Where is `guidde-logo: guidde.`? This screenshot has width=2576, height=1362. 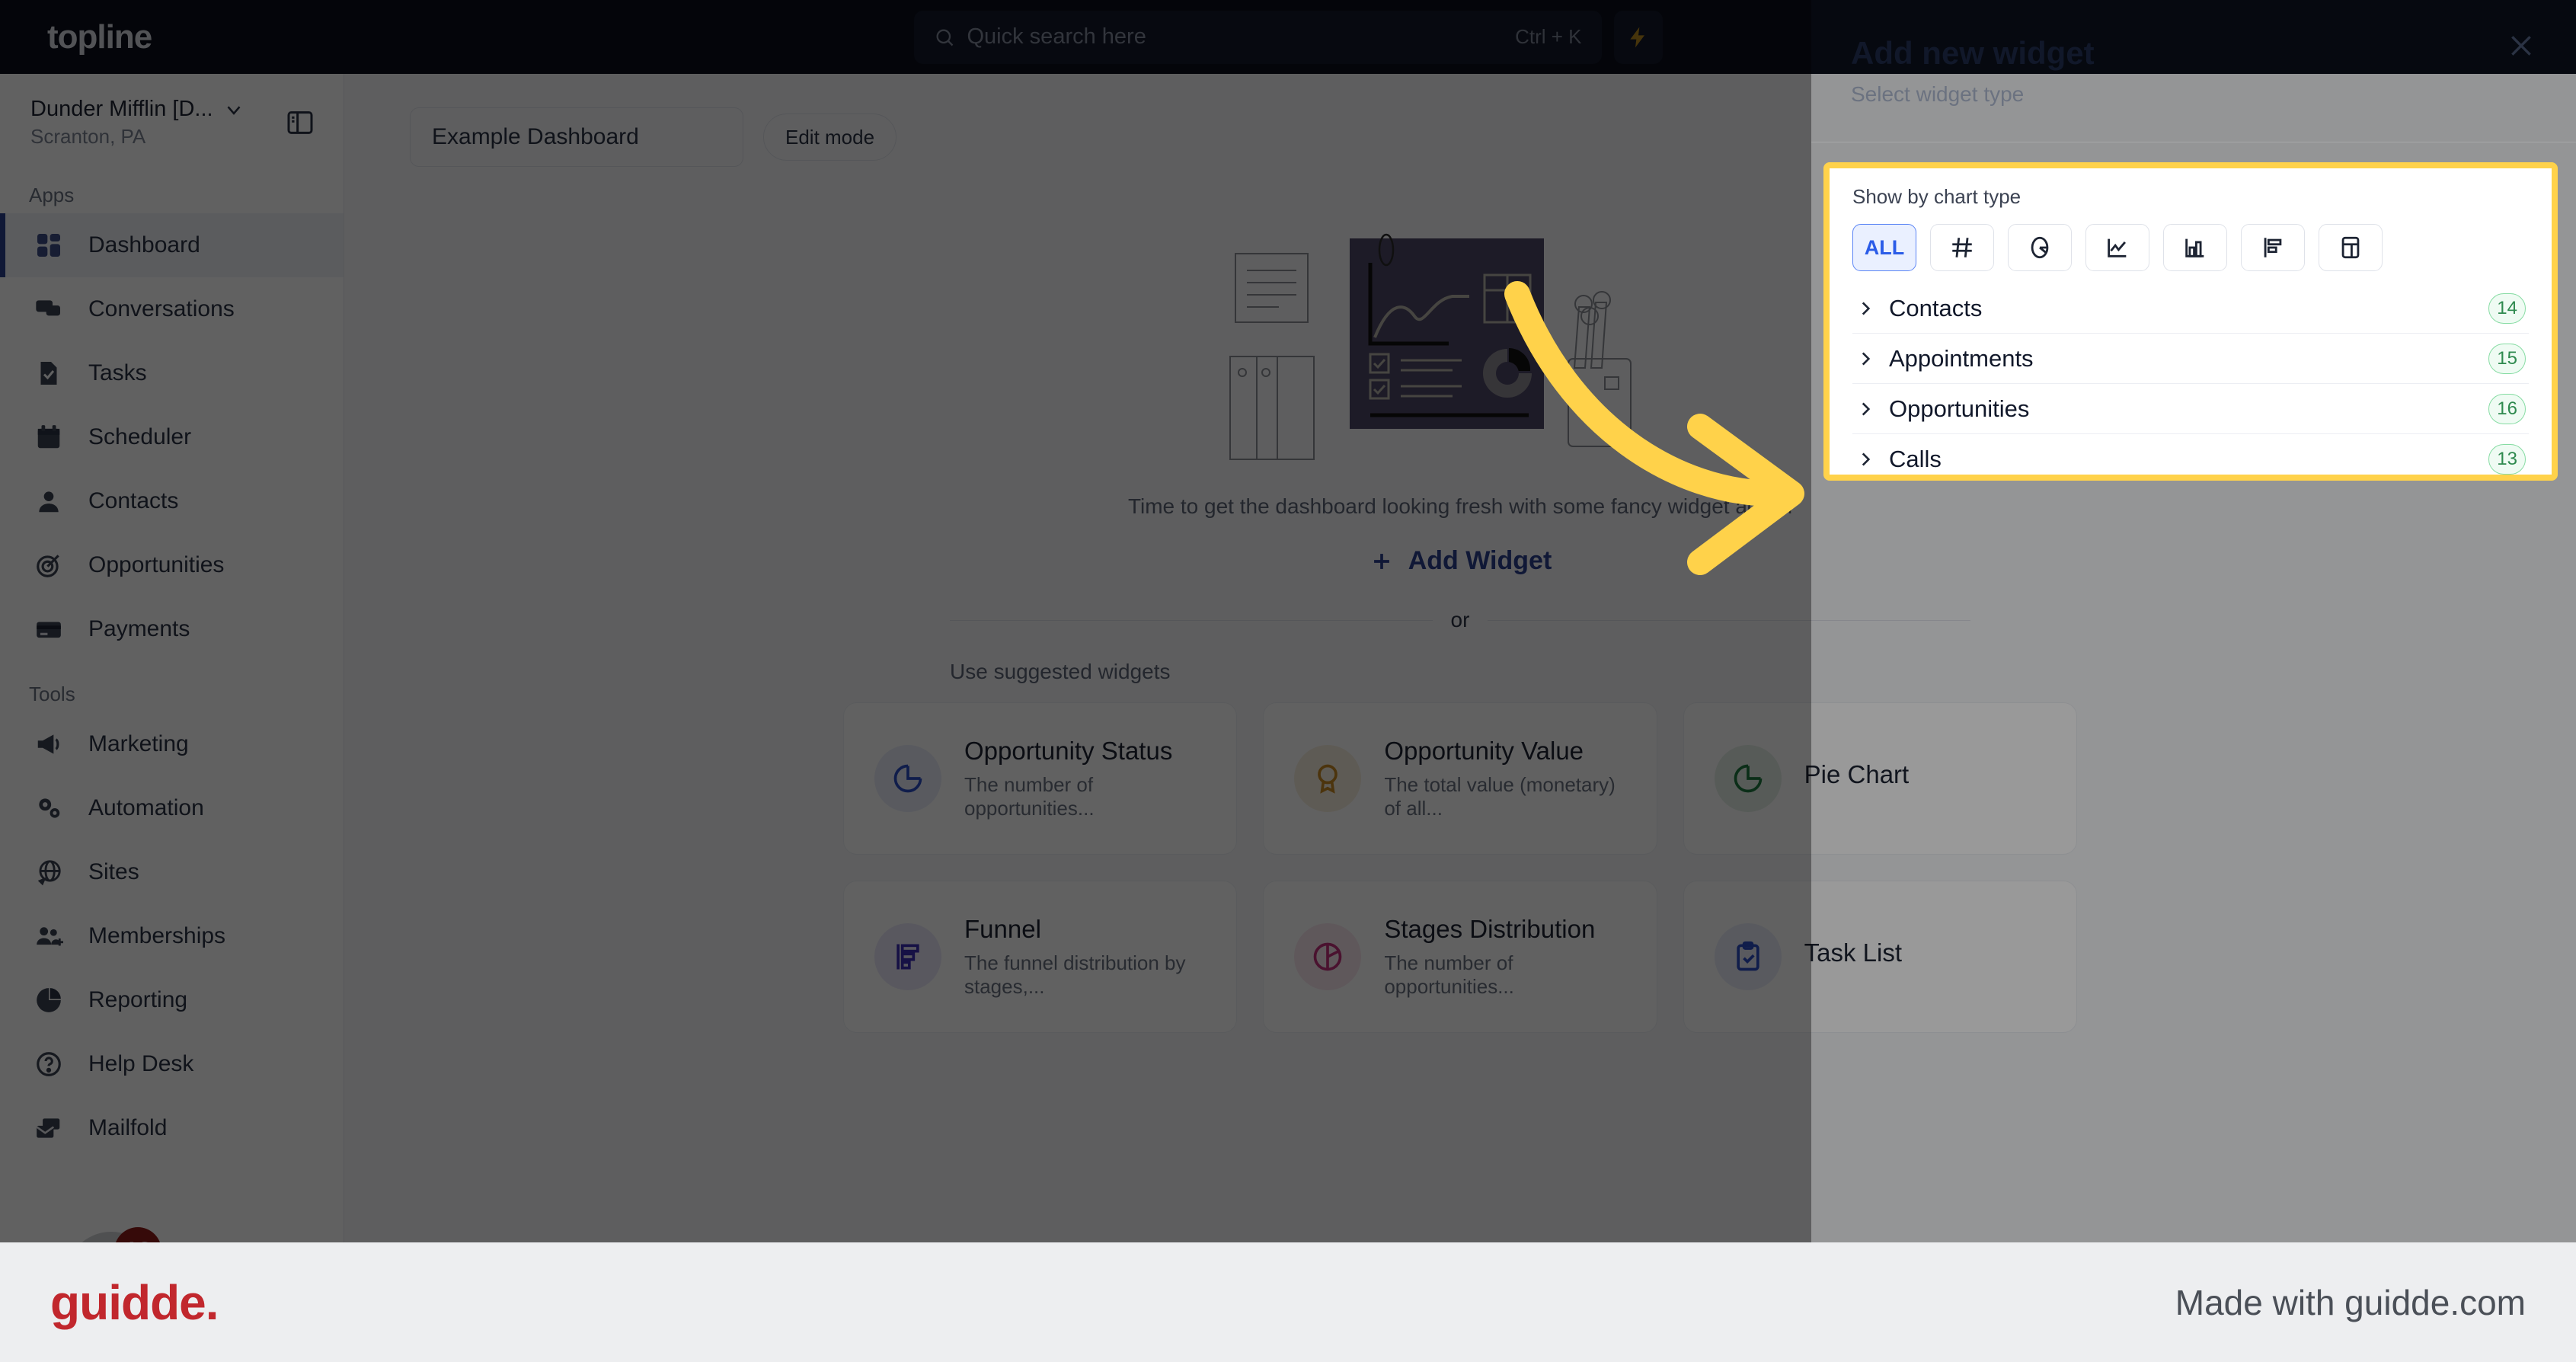
guidde-logo: guidde. is located at coordinates (134, 1302).